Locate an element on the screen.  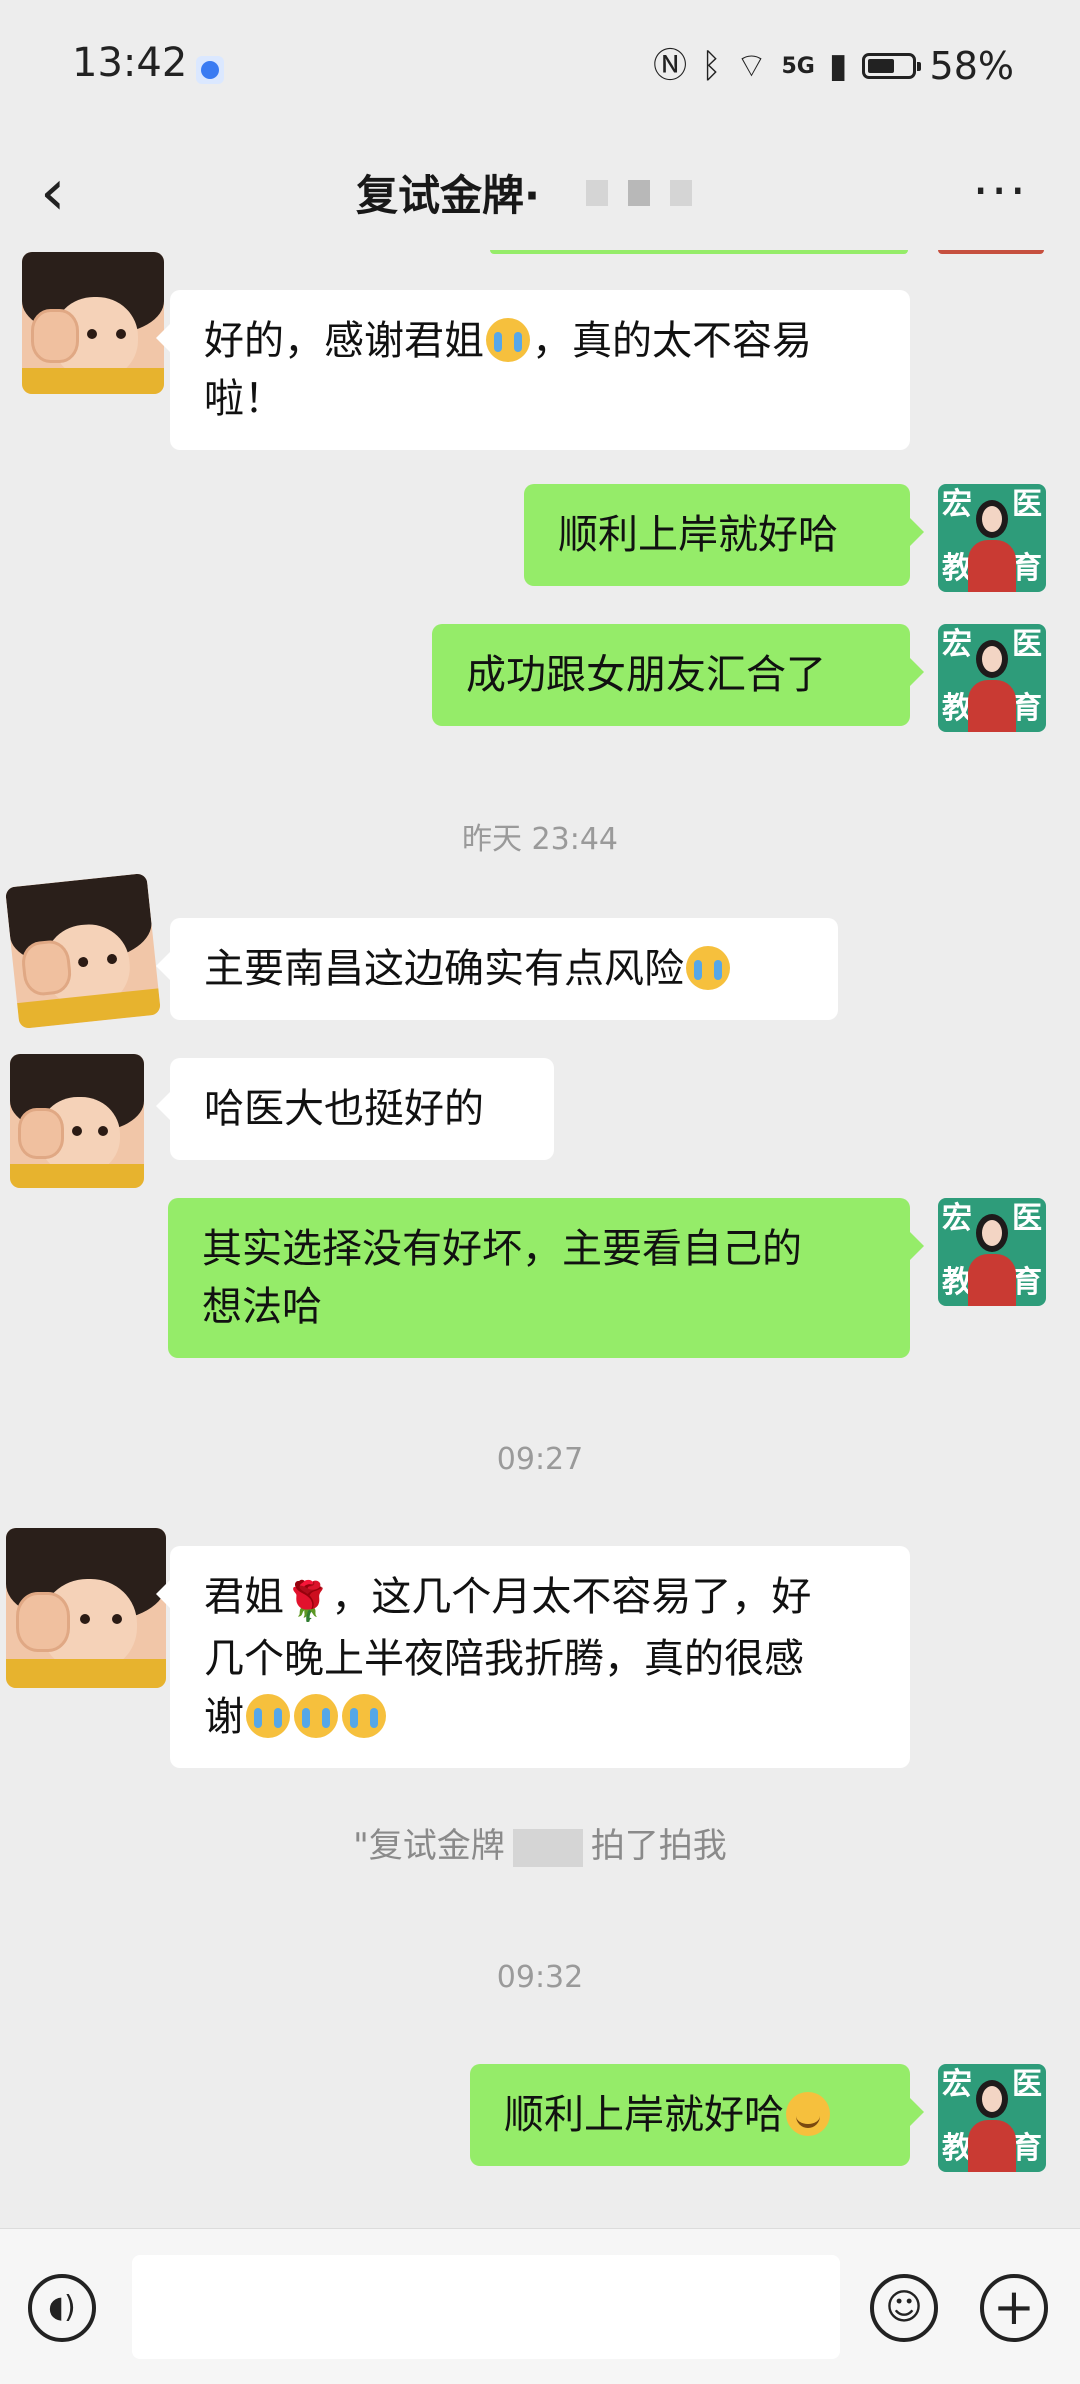
rose-emoji-icon: 🌹 is located at coordinates (308, 1601).